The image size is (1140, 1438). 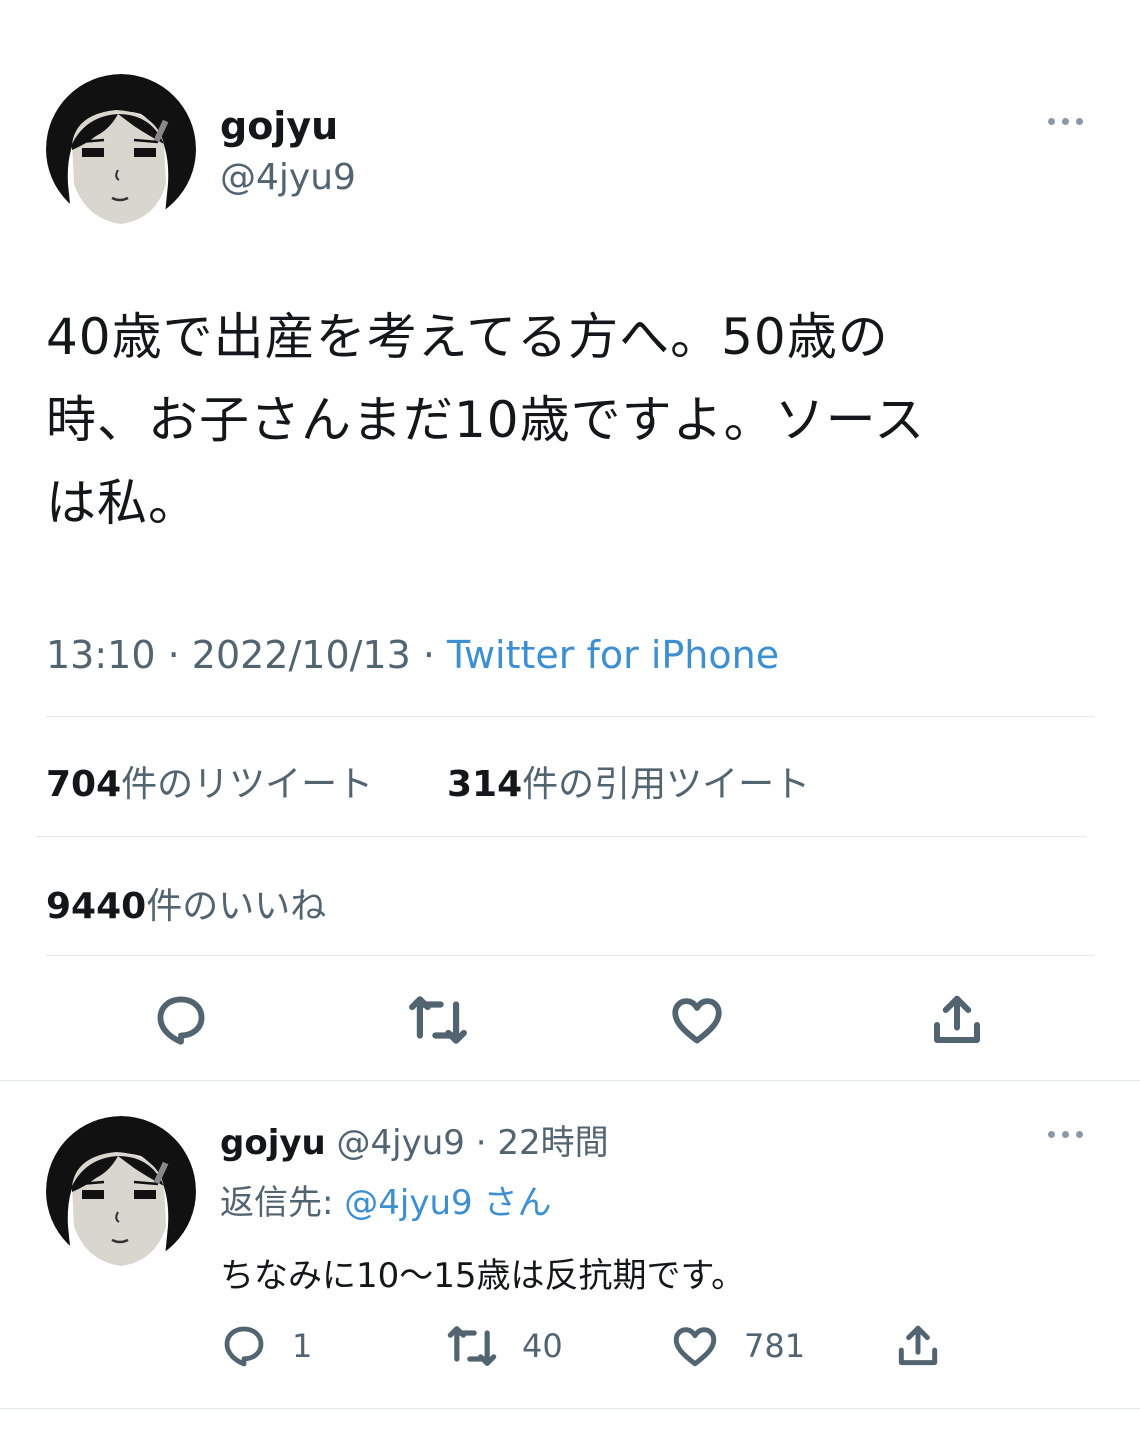 I want to click on reply-author-avatar, so click(x=121, y=1191).